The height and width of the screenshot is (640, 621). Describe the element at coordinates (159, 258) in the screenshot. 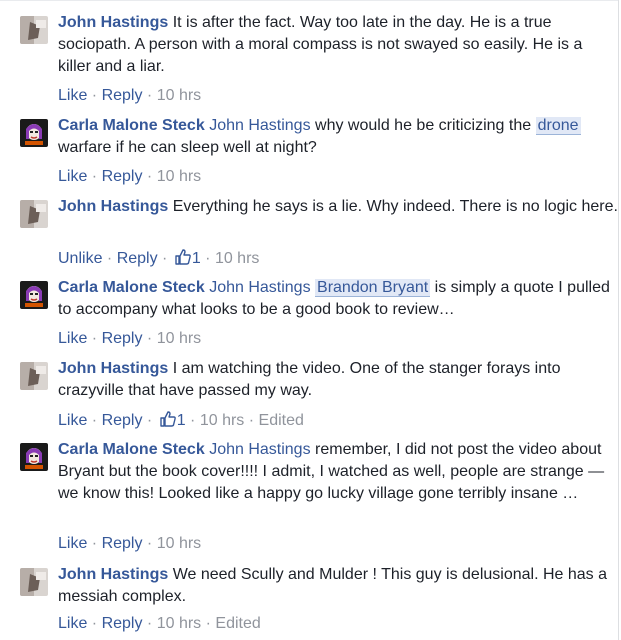

I see `comment-actions: Unlike · Reply · 1 · 10 hrs` at that location.